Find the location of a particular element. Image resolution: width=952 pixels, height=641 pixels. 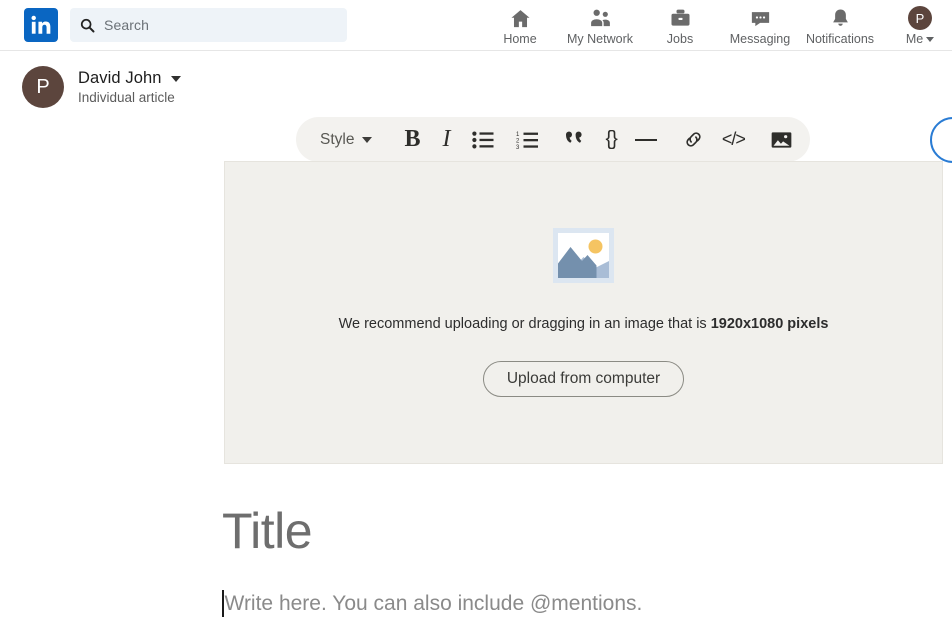

avatar: P is located at coordinates (920, 18).